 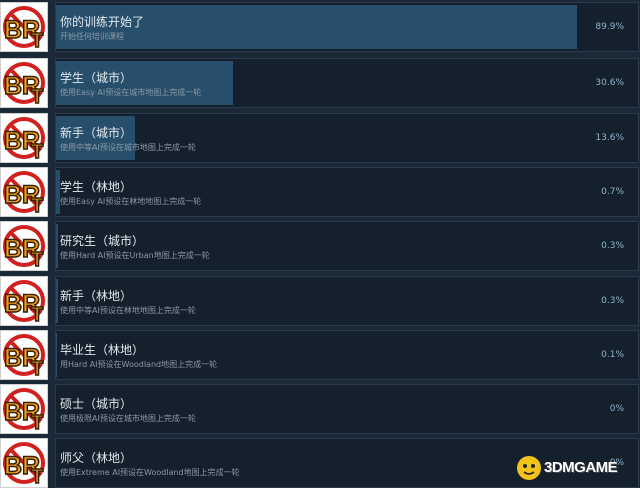 I want to click on achievement-description: 使用中等AI预设在林地地图上完成一轮, so click(x=128, y=310).